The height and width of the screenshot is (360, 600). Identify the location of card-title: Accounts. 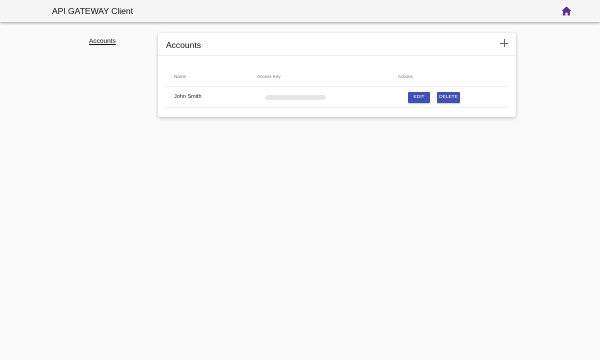
(183, 45).